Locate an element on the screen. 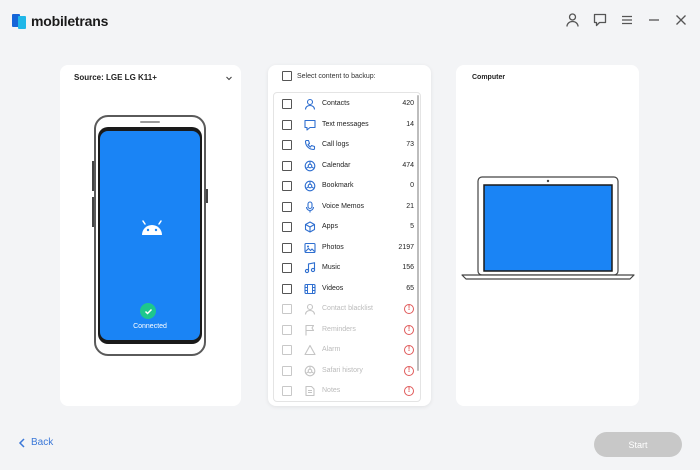  list-item: Contact blacklist! is located at coordinates (344, 309).